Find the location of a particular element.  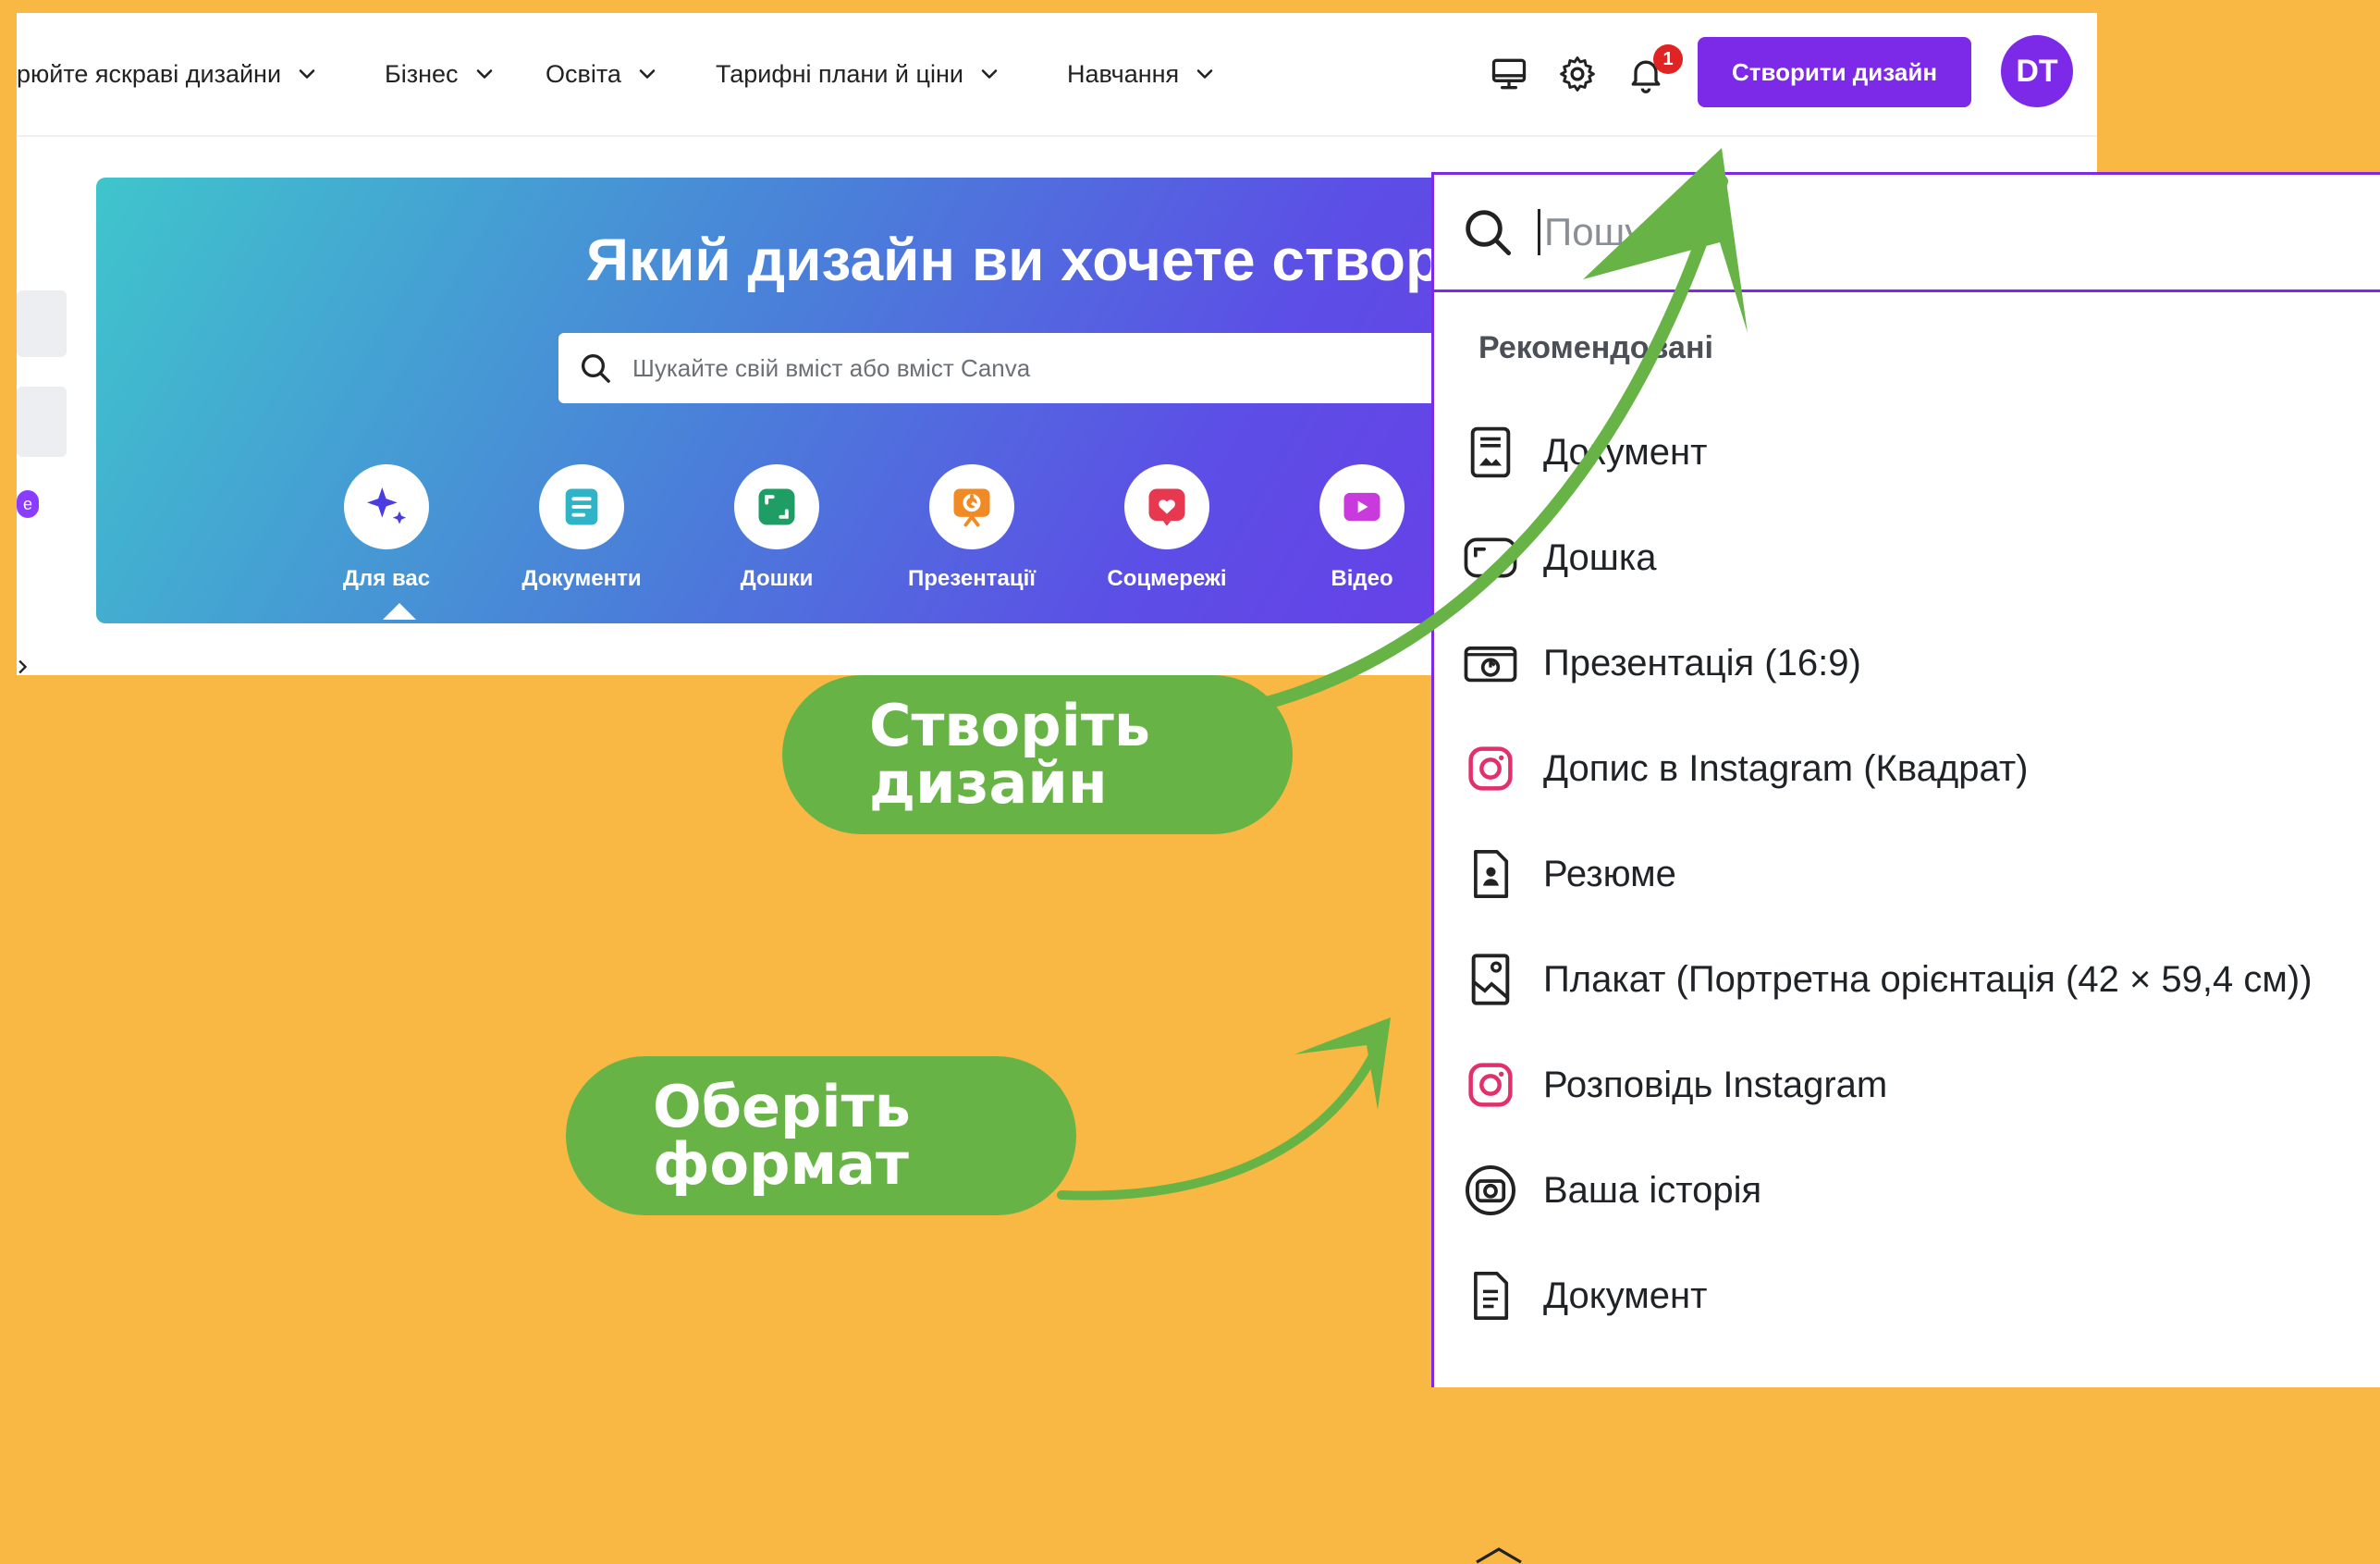

heart-icon is located at coordinates (1166, 507).